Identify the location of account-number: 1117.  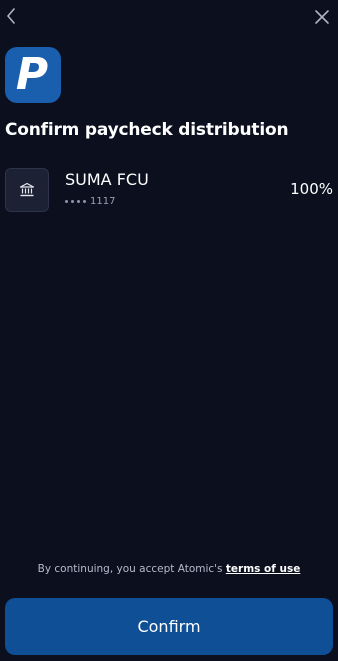
(90, 201).